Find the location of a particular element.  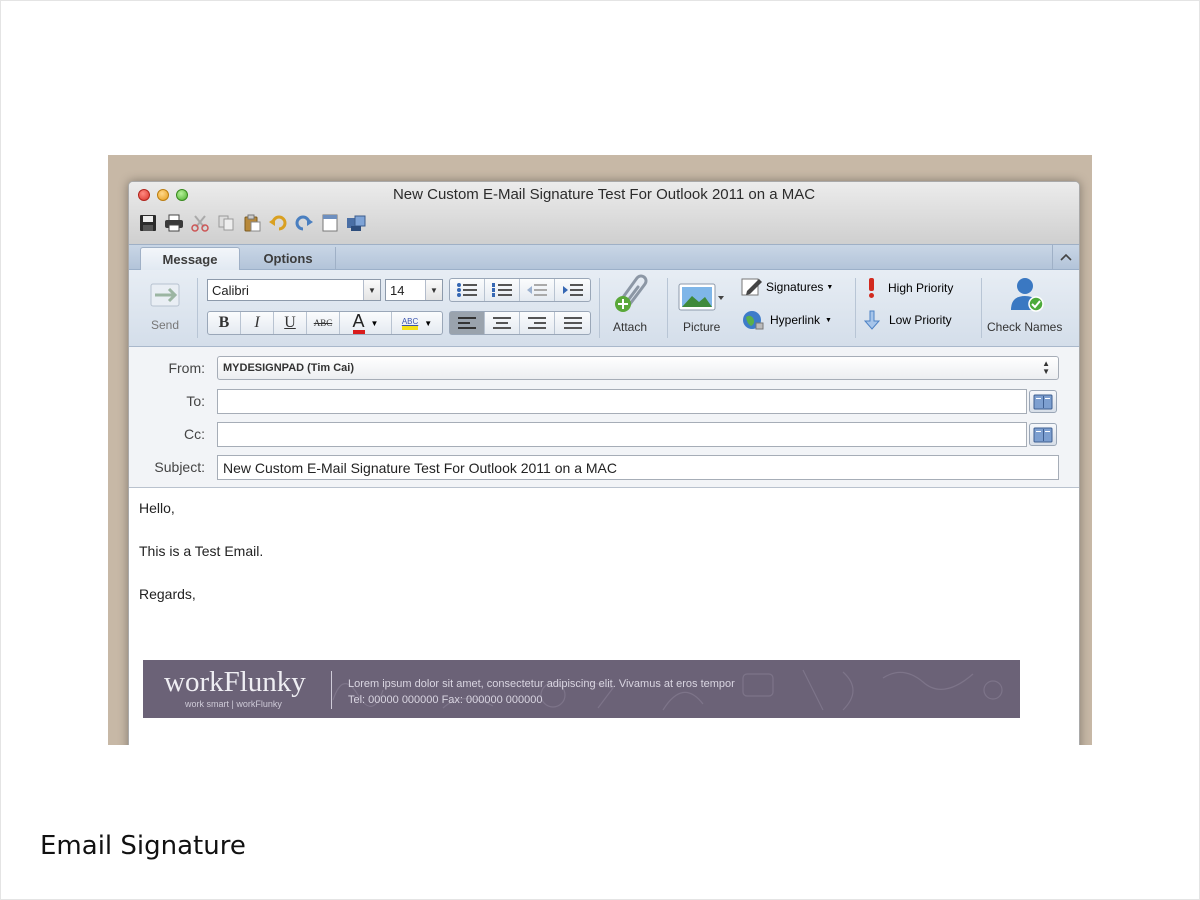

signature-logo: workFlunky is located at coordinates (235, 682).